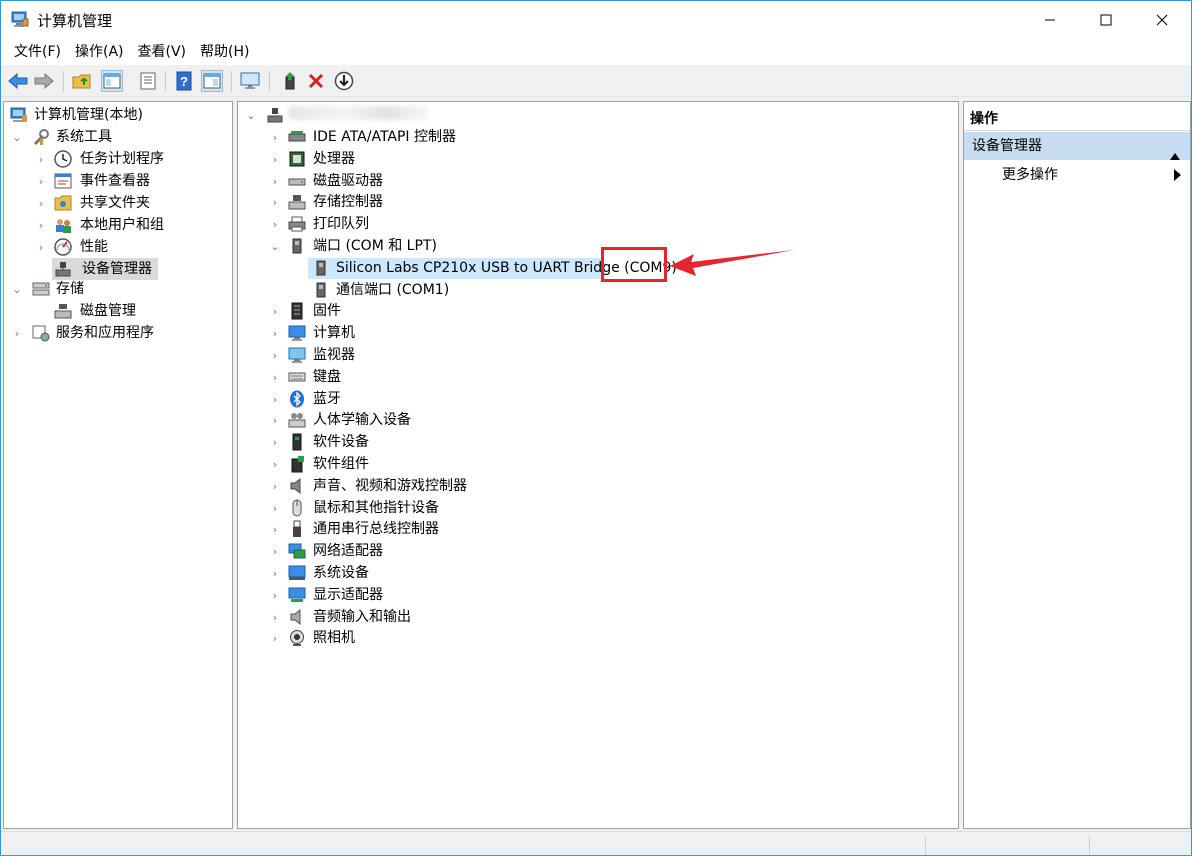 The height and width of the screenshot is (856, 1192). What do you see at coordinates (385, 137) in the screenshot?
I see `device-category-label: IDE ATA/ATAPI 控制器` at bounding box center [385, 137].